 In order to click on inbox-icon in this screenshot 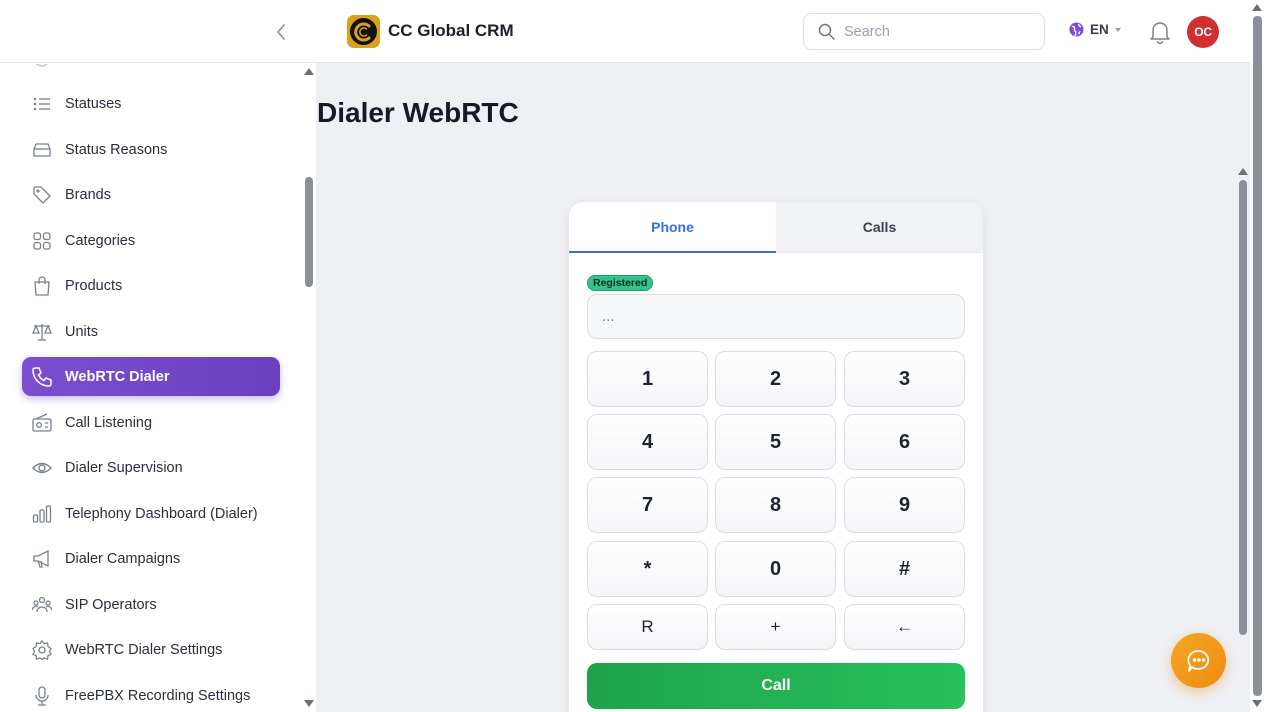, I will do `click(42, 150)`.